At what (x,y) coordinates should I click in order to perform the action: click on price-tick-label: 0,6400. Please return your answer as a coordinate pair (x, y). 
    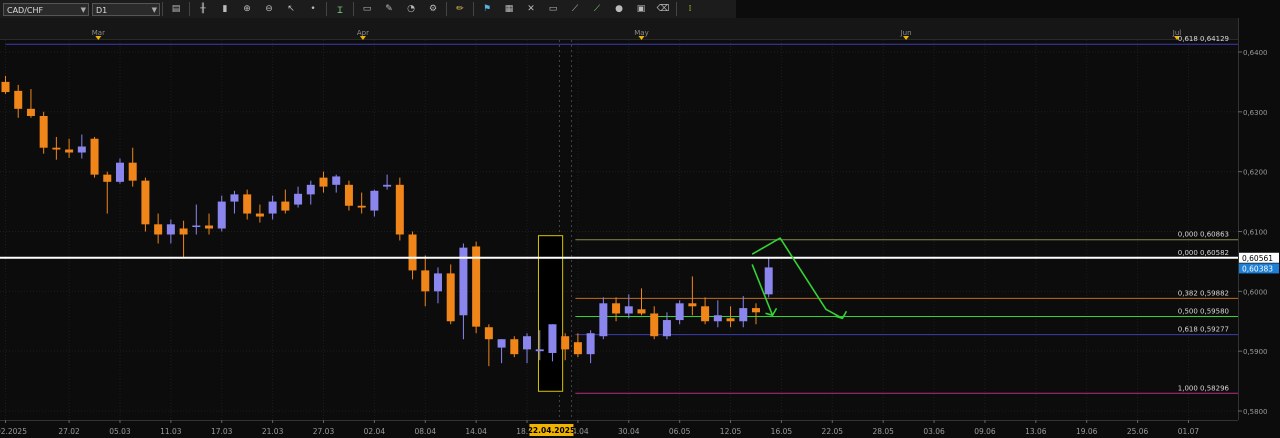
    Looking at the image, I should click on (1255, 53).